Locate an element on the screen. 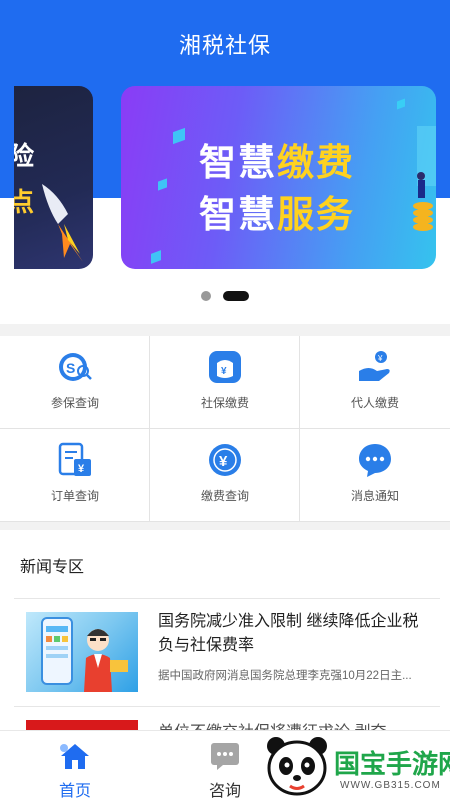 This screenshot has width=450, height=800. banner-headline-2: 智慧服务 is located at coordinates (277, 214).